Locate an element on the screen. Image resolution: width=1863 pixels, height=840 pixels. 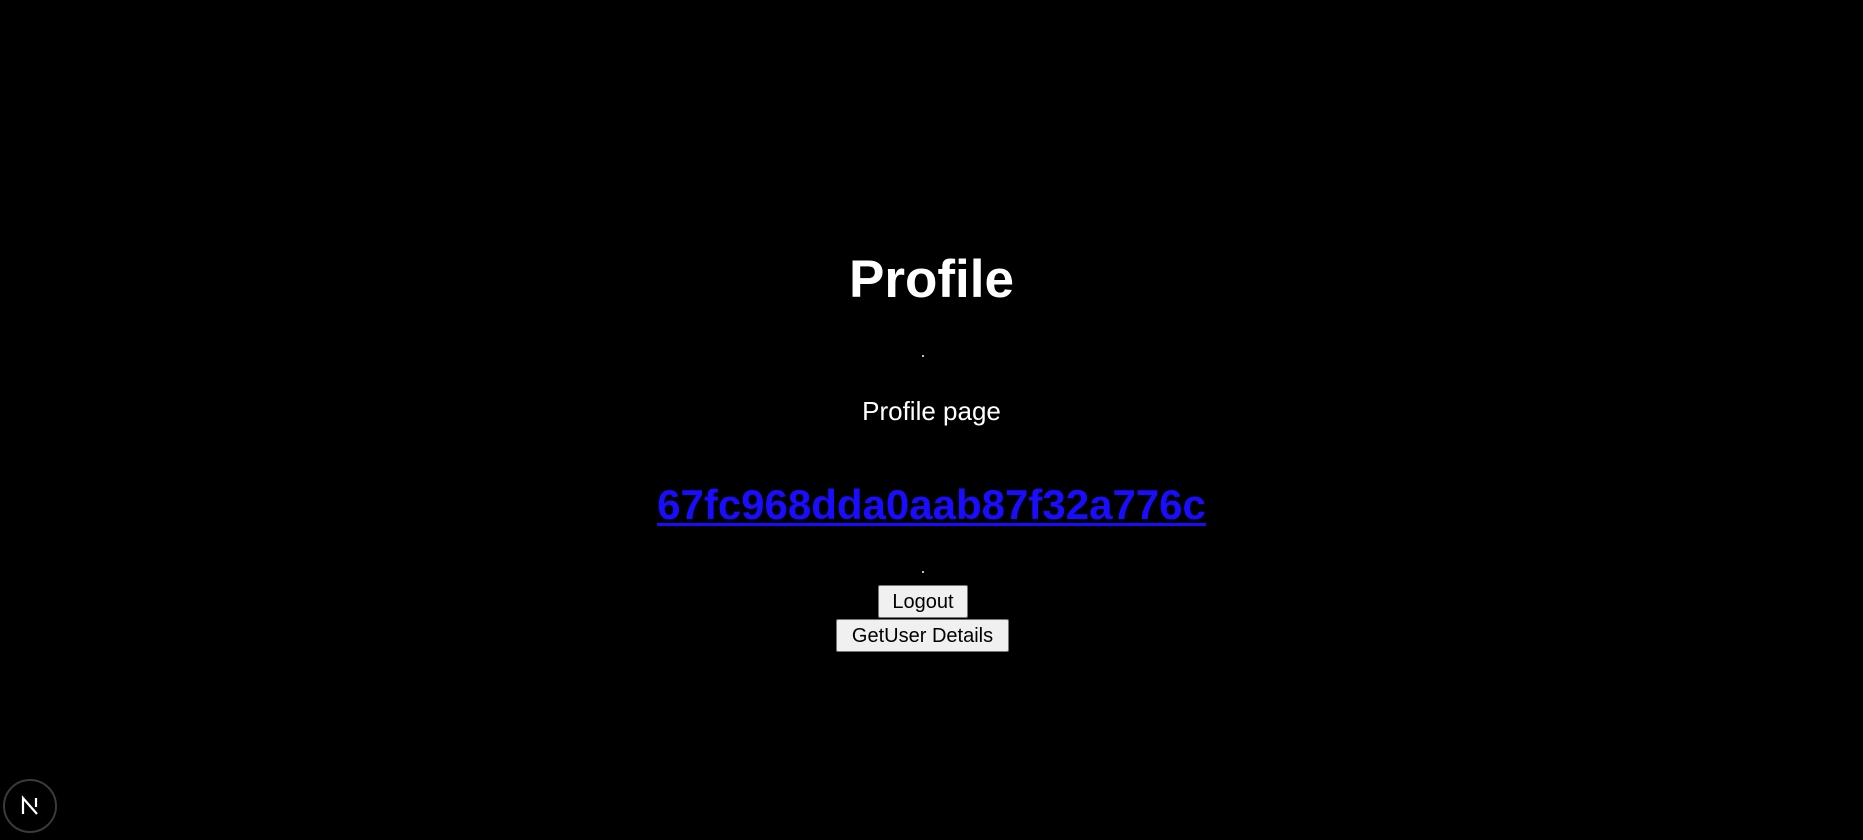
user-id-link: 67fc968dda0aab87f32a776c is located at coordinates (931, 504).